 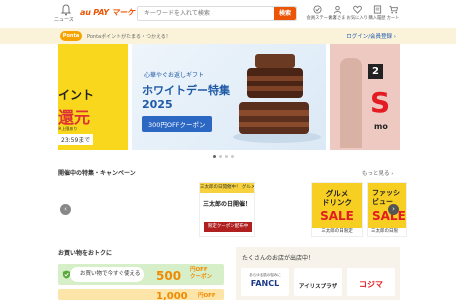 I want to click on store-name: FANCL, so click(x=265, y=283).